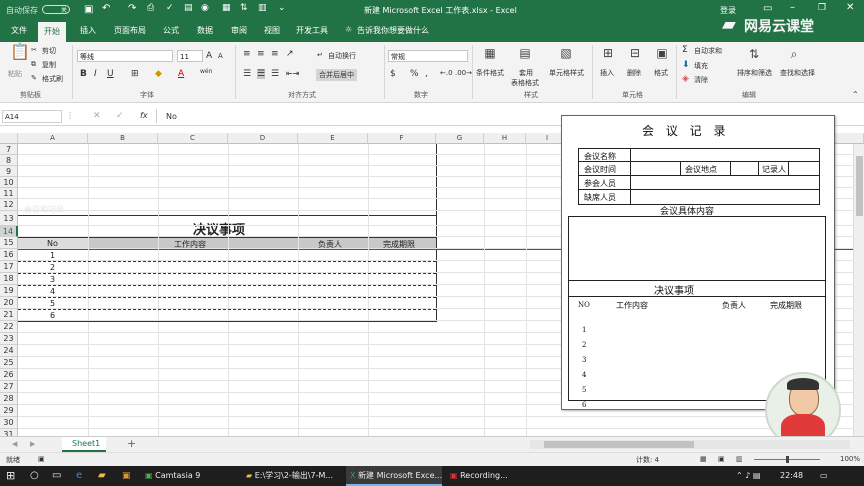 This screenshot has height=486, width=864. Describe the element at coordinates (181, 74) in the screenshot. I see `font-color-button: A` at that location.